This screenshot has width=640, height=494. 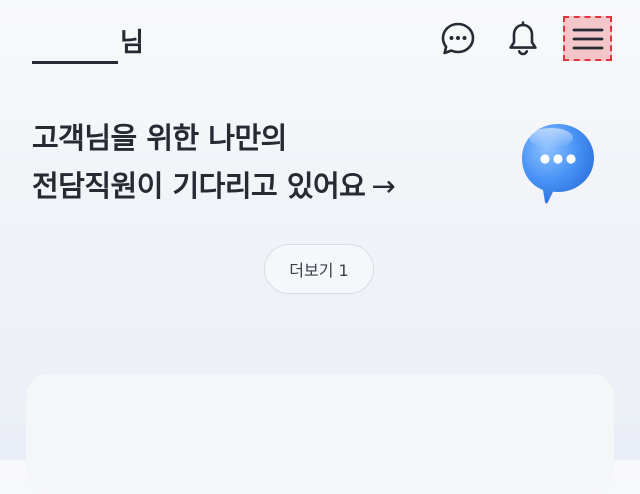 What do you see at coordinates (88, 43) in the screenshot?
I see `customer-greeting: 님` at bounding box center [88, 43].